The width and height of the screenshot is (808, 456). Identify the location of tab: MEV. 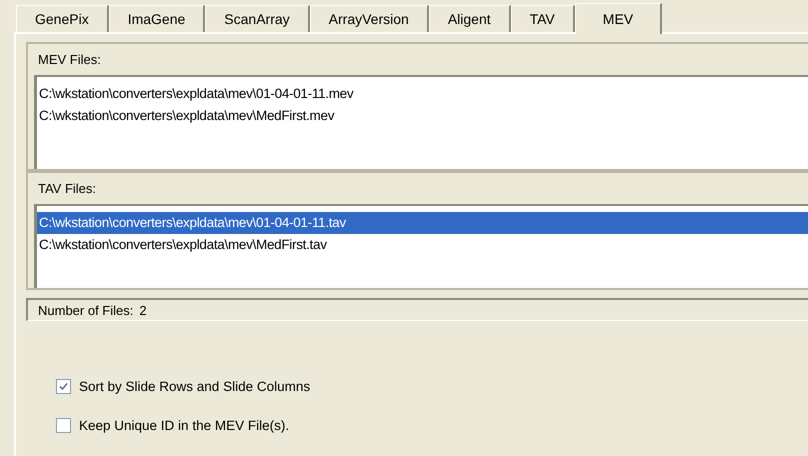
(618, 18).